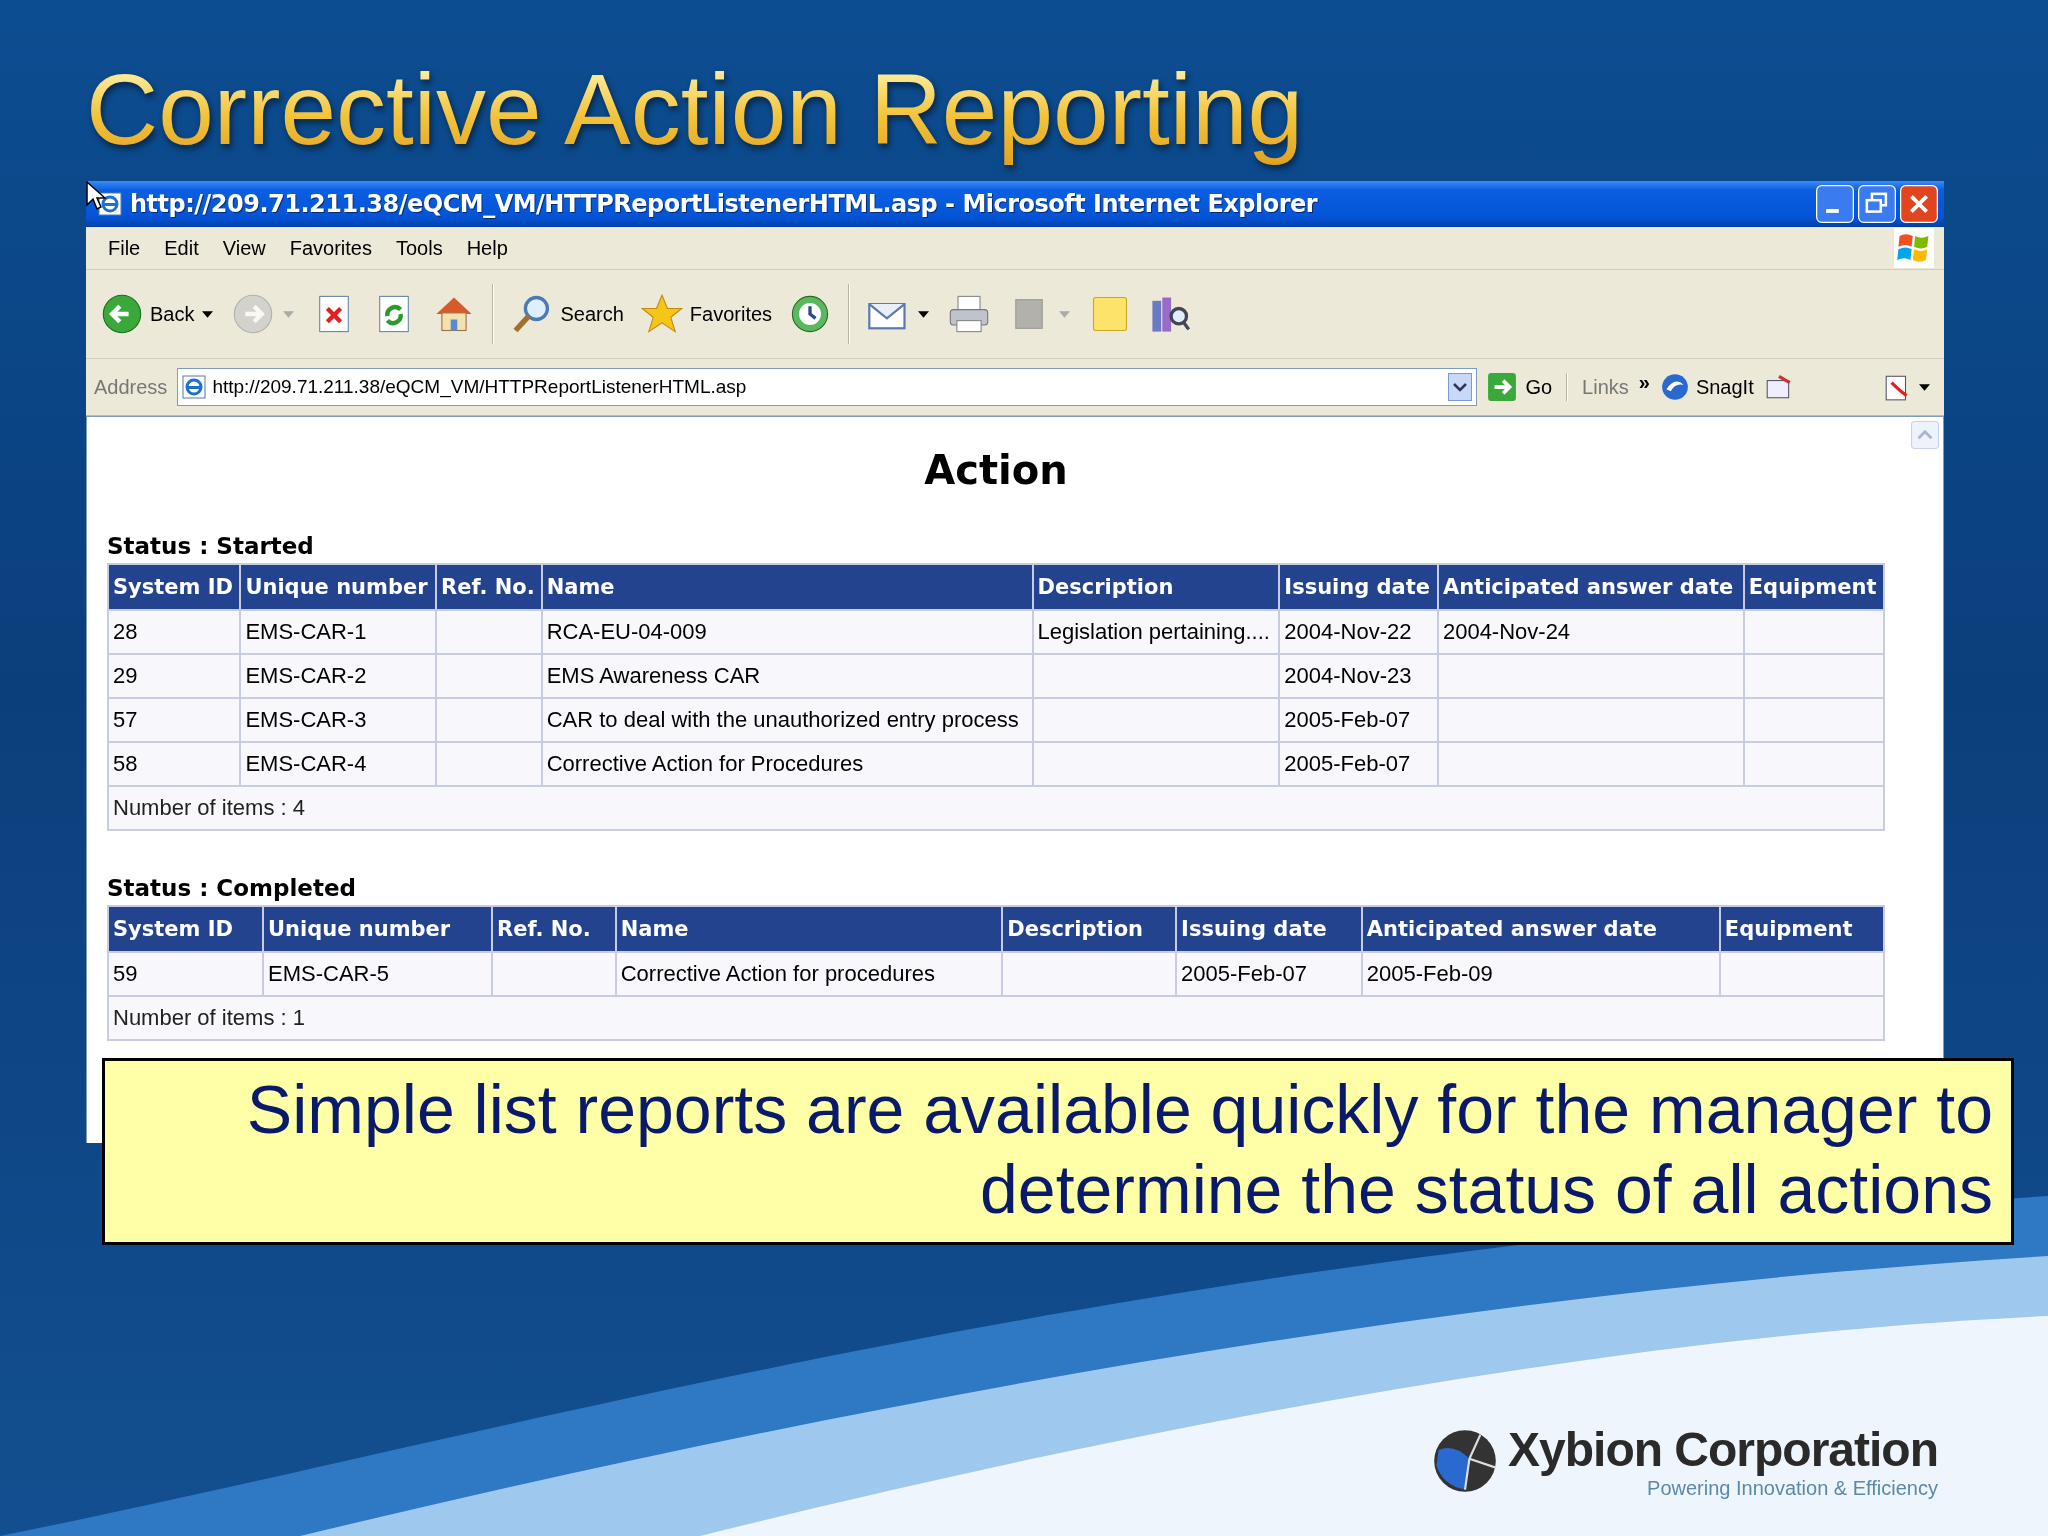 The image size is (2048, 1536). Describe the element at coordinates (787, 676) in the screenshot. I see `table-cell: EMS Awareness CAR` at that location.